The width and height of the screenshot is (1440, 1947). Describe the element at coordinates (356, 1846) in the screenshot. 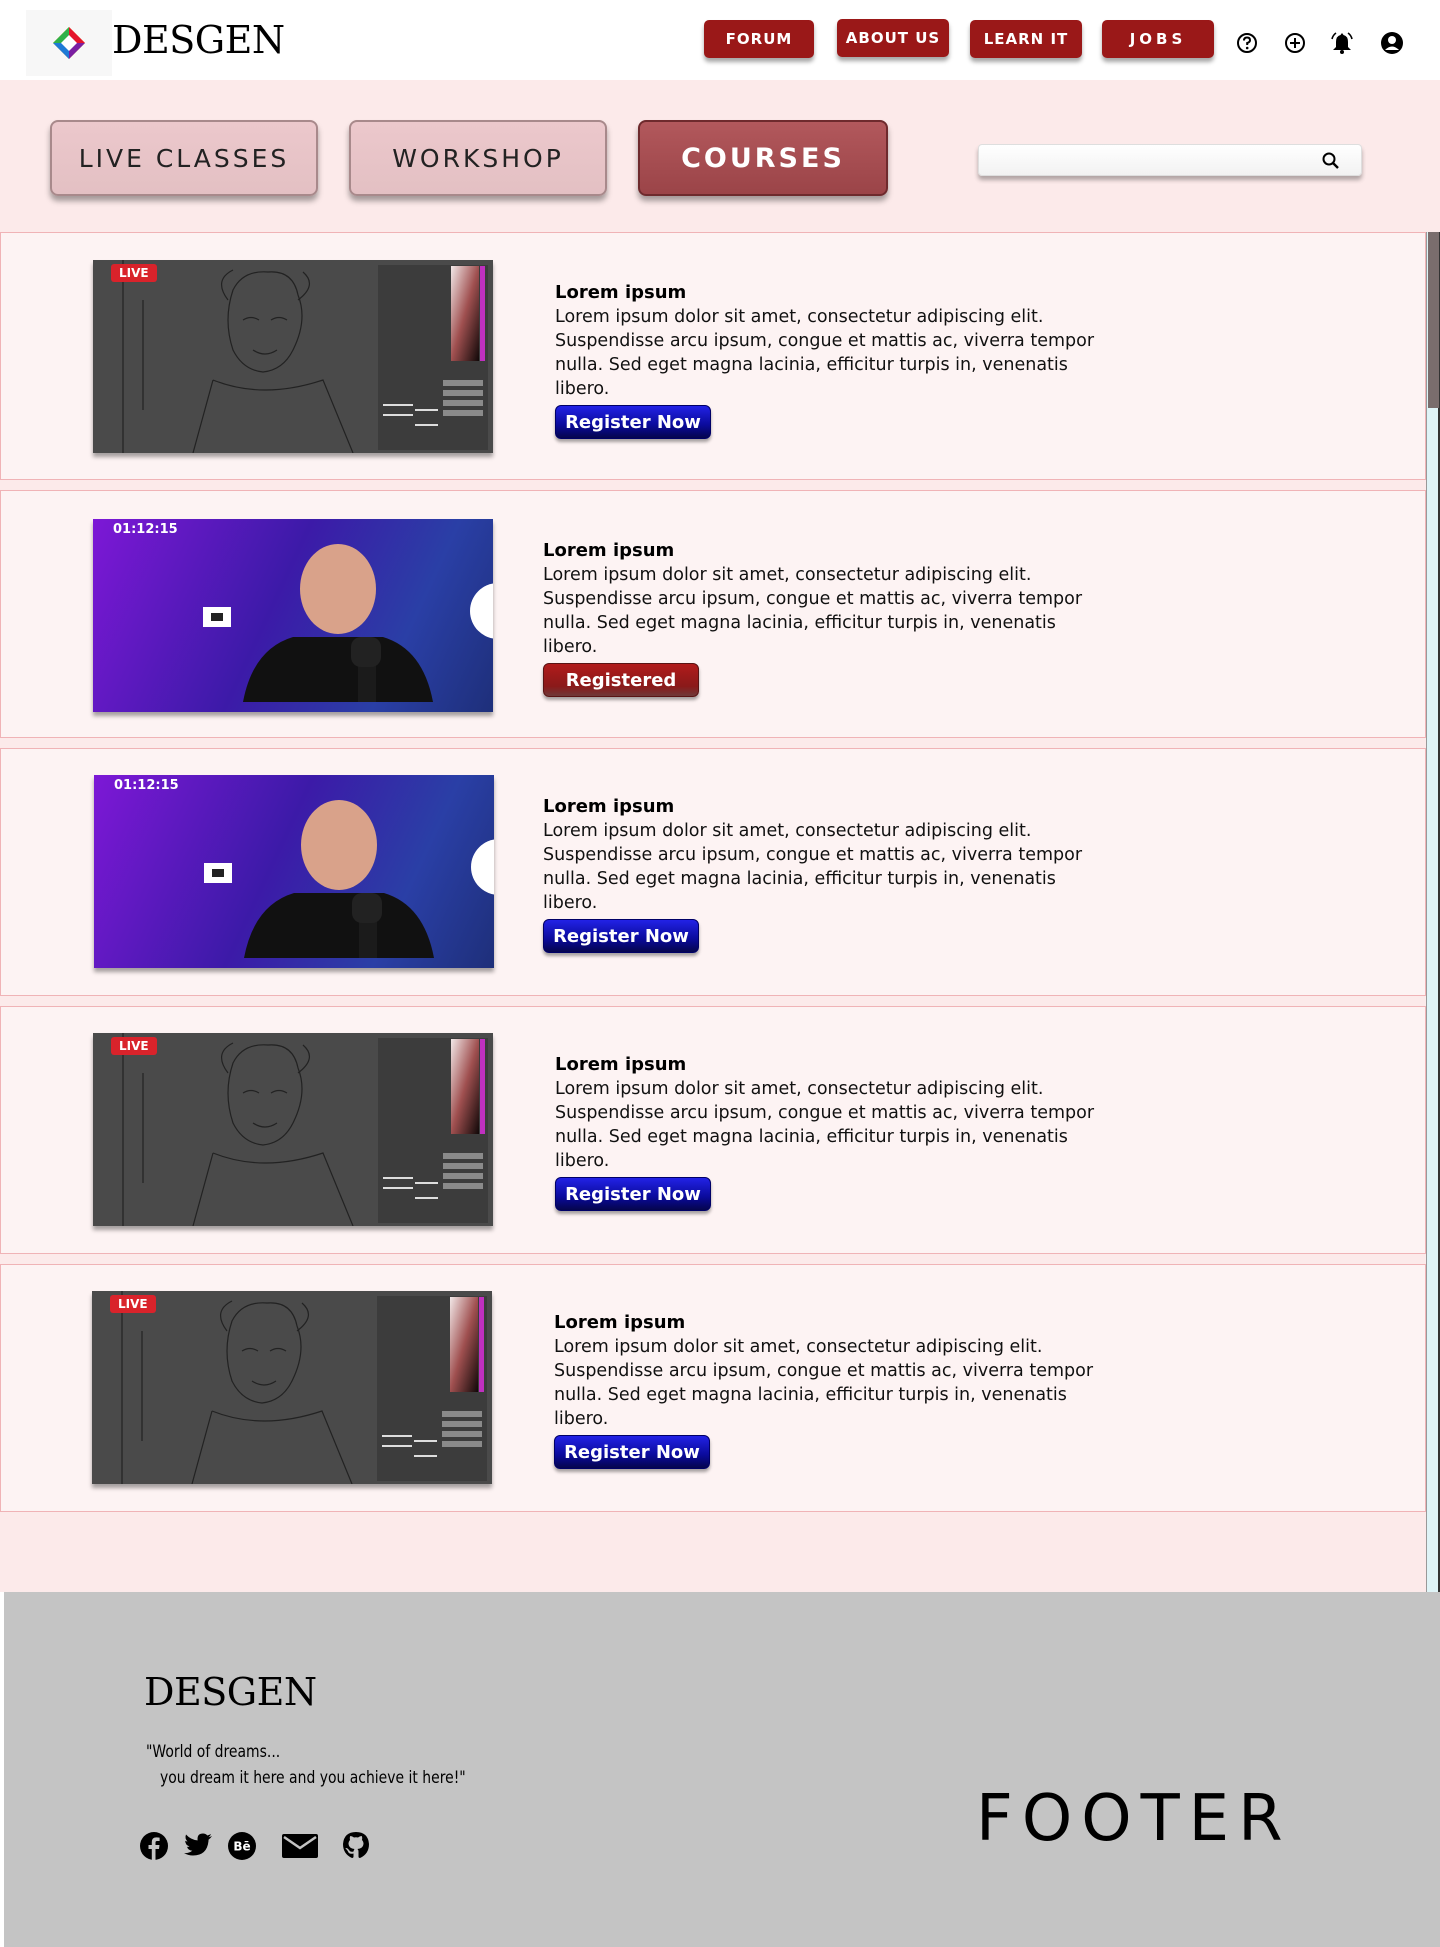

I see `github-icon` at that location.